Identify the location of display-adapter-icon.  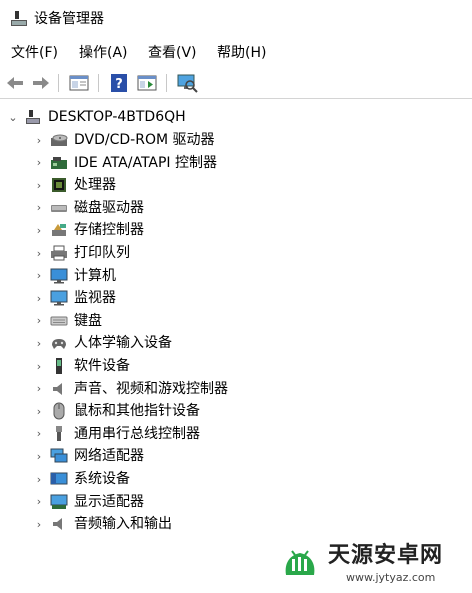
(59, 502).